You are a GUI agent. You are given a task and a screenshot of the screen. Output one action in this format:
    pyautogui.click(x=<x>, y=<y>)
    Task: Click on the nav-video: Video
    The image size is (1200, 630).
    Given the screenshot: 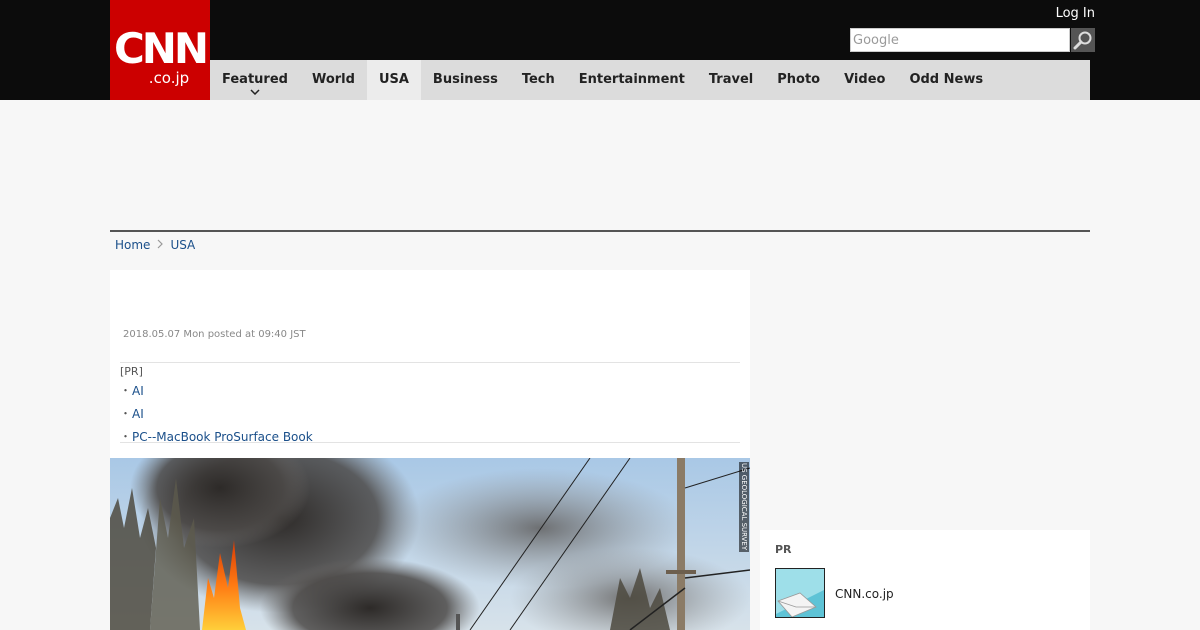 What is the action you would take?
    pyautogui.click(x=864, y=80)
    